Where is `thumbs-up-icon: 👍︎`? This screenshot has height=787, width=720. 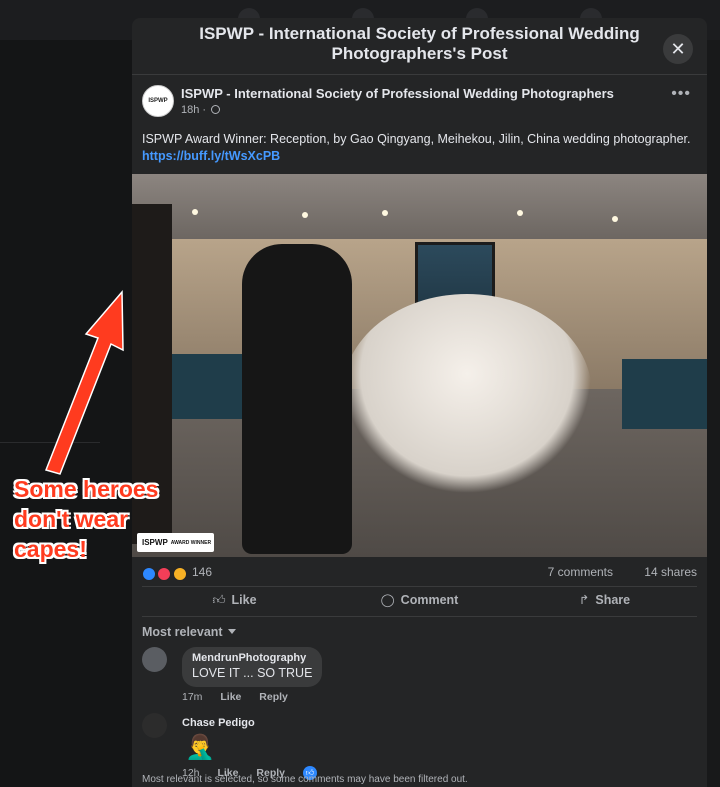
thumbs-up-icon: 👍︎ is located at coordinates (219, 600).